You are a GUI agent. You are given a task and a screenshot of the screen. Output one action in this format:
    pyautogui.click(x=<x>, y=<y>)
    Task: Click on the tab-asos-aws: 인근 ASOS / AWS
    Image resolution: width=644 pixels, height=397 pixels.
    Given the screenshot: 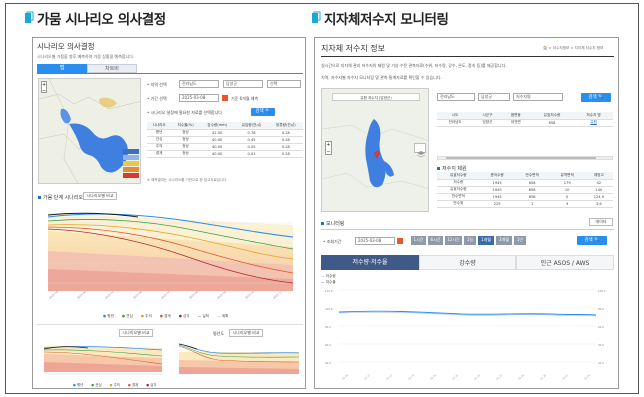 What is the action you would take?
    pyautogui.click(x=565, y=262)
    